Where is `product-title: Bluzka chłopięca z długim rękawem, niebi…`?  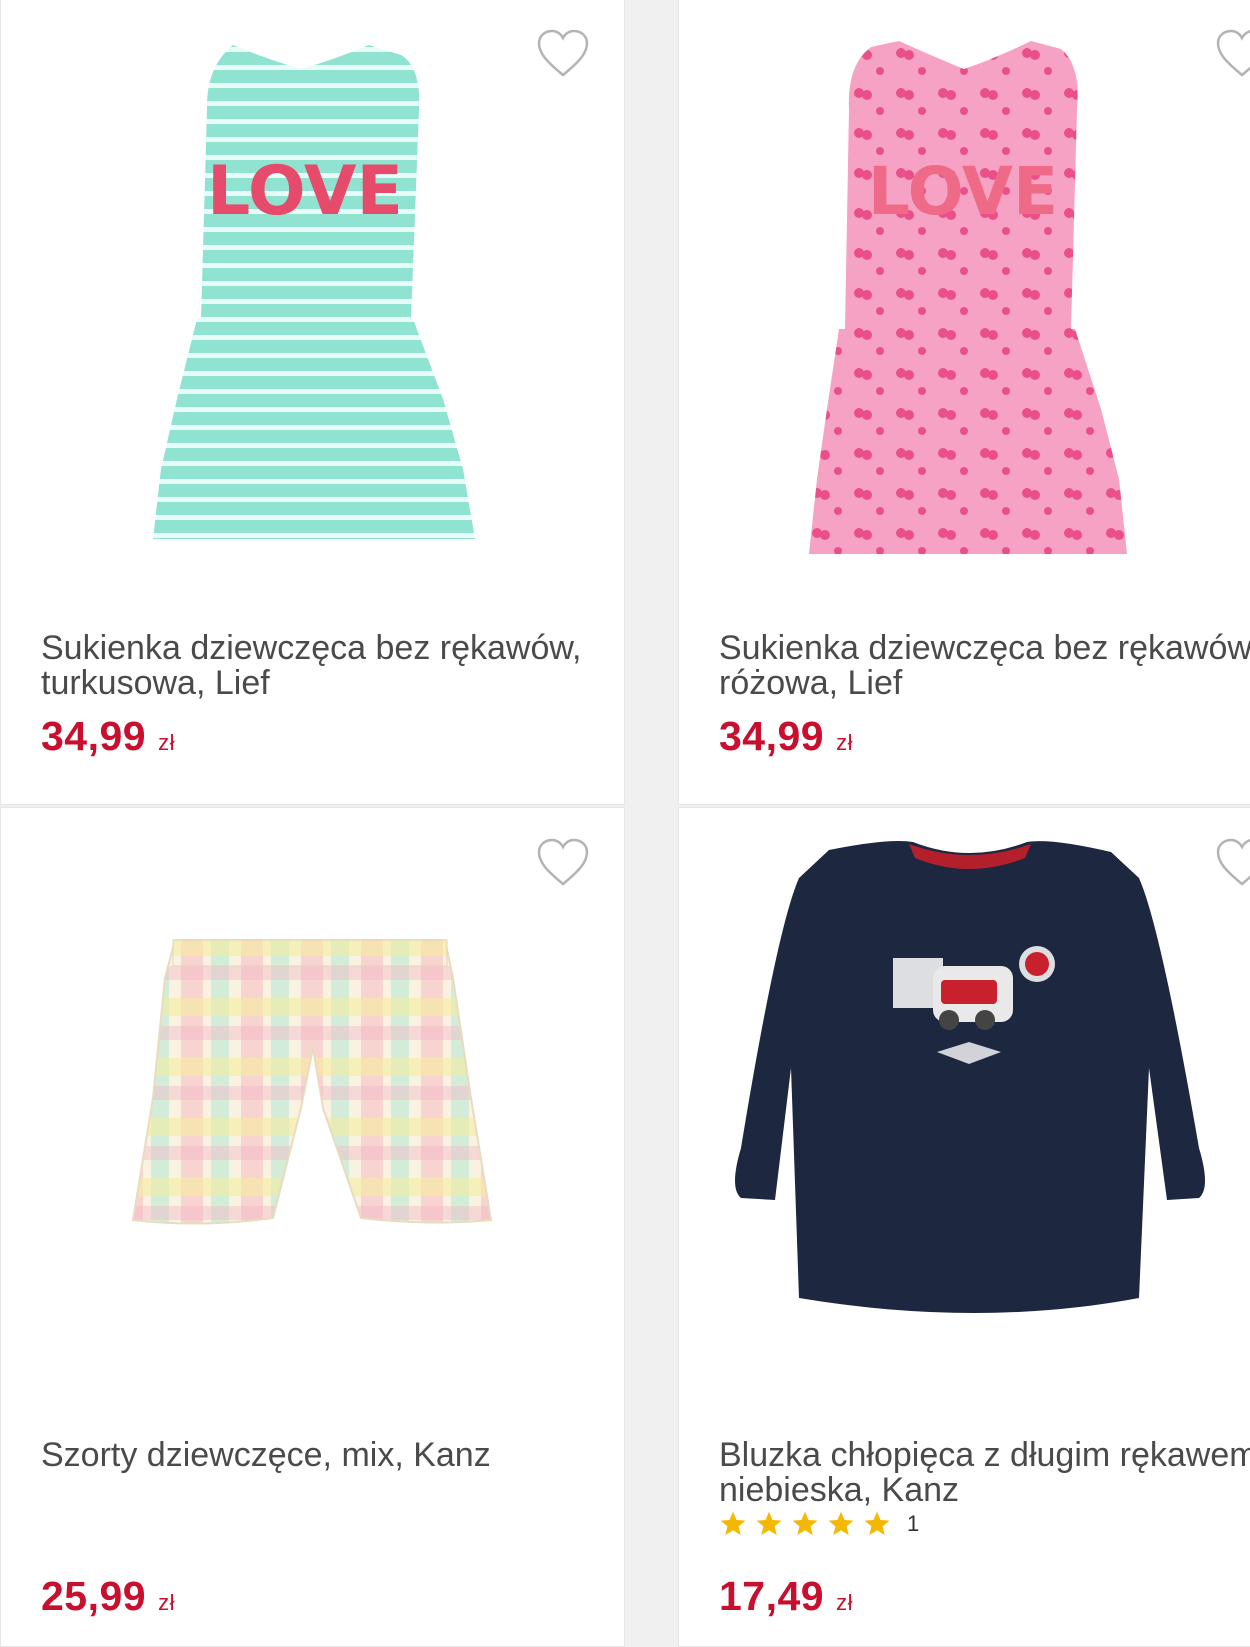 product-title: Bluzka chłopięca z długim rękawem, niebi… is located at coordinates (984, 1473).